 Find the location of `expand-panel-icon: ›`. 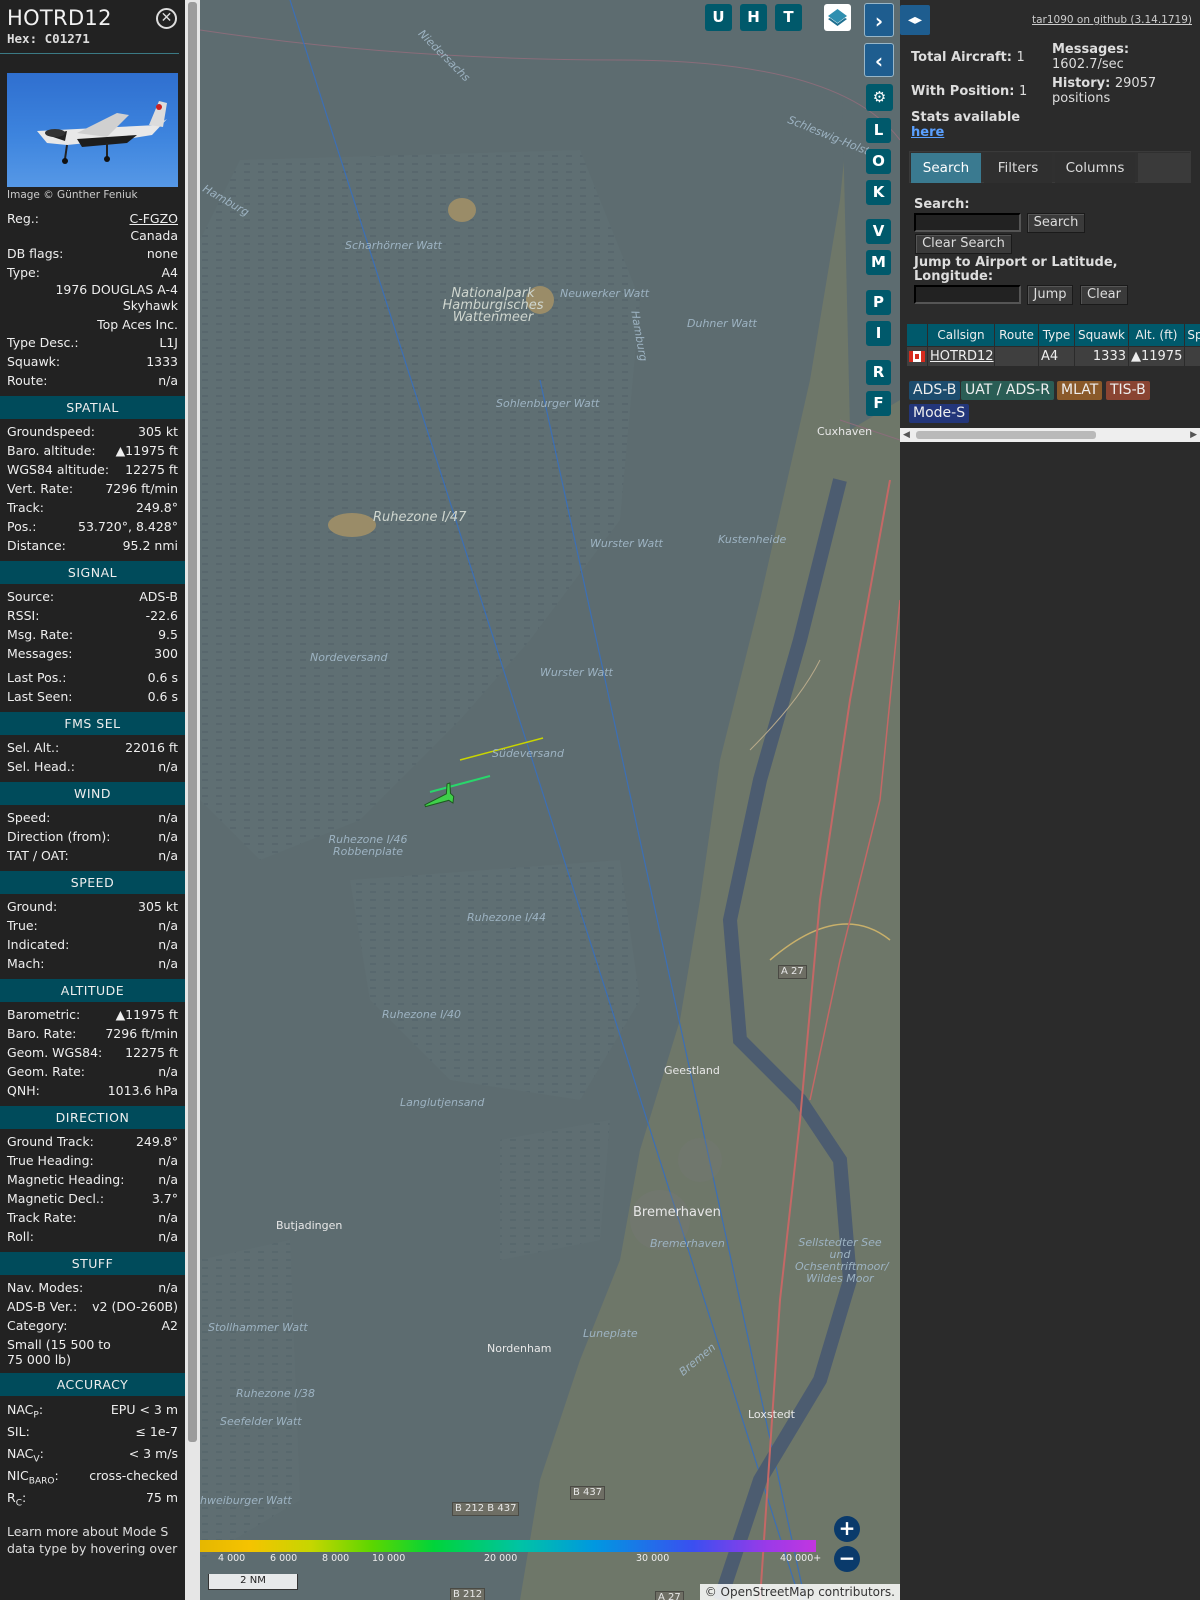

expand-panel-icon: › is located at coordinates (879, 20).